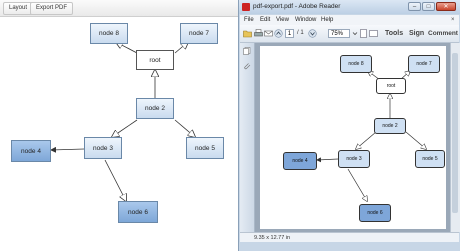 The image size is (460, 251). I want to click on acrobat-icon, so click(246, 7).